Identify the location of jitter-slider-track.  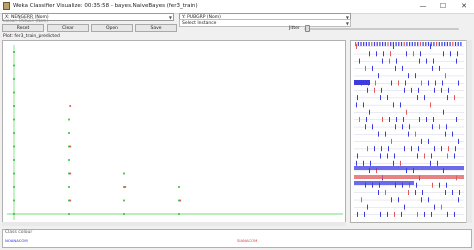
(381, 29).